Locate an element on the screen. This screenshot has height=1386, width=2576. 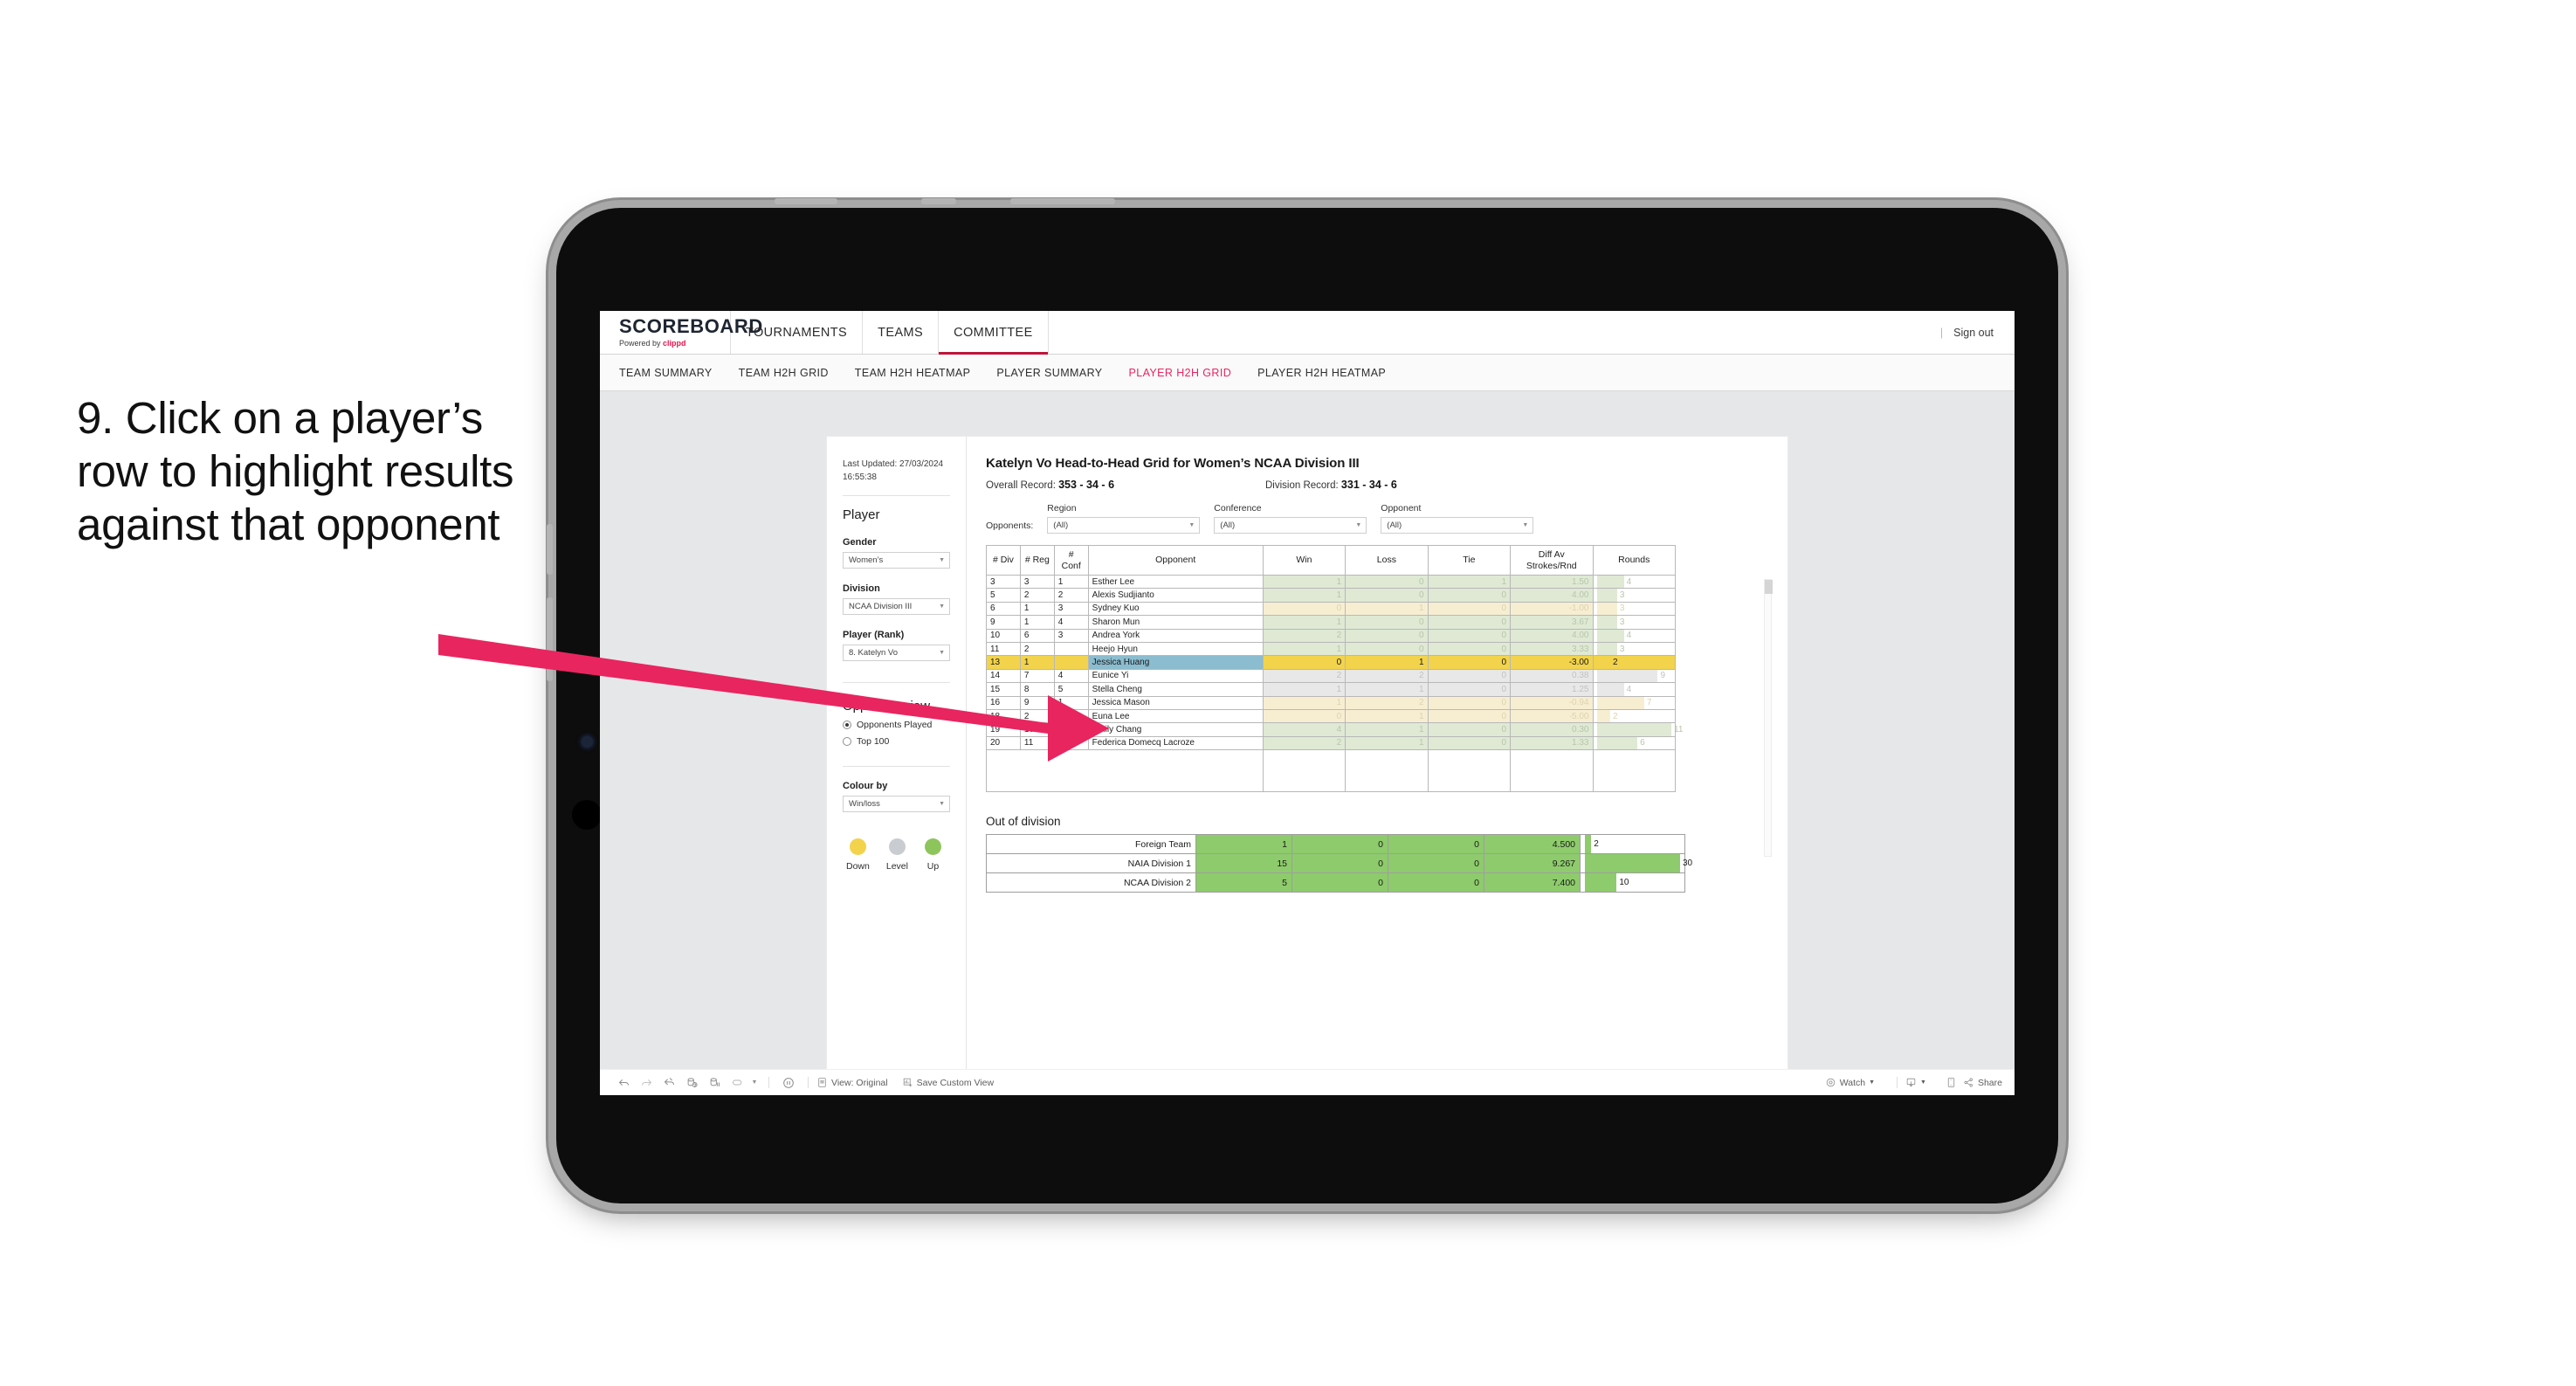
table-row: 9 1 4 Sharon Mun 1 0 0 3.67 3 is located at coordinates (1331, 622).